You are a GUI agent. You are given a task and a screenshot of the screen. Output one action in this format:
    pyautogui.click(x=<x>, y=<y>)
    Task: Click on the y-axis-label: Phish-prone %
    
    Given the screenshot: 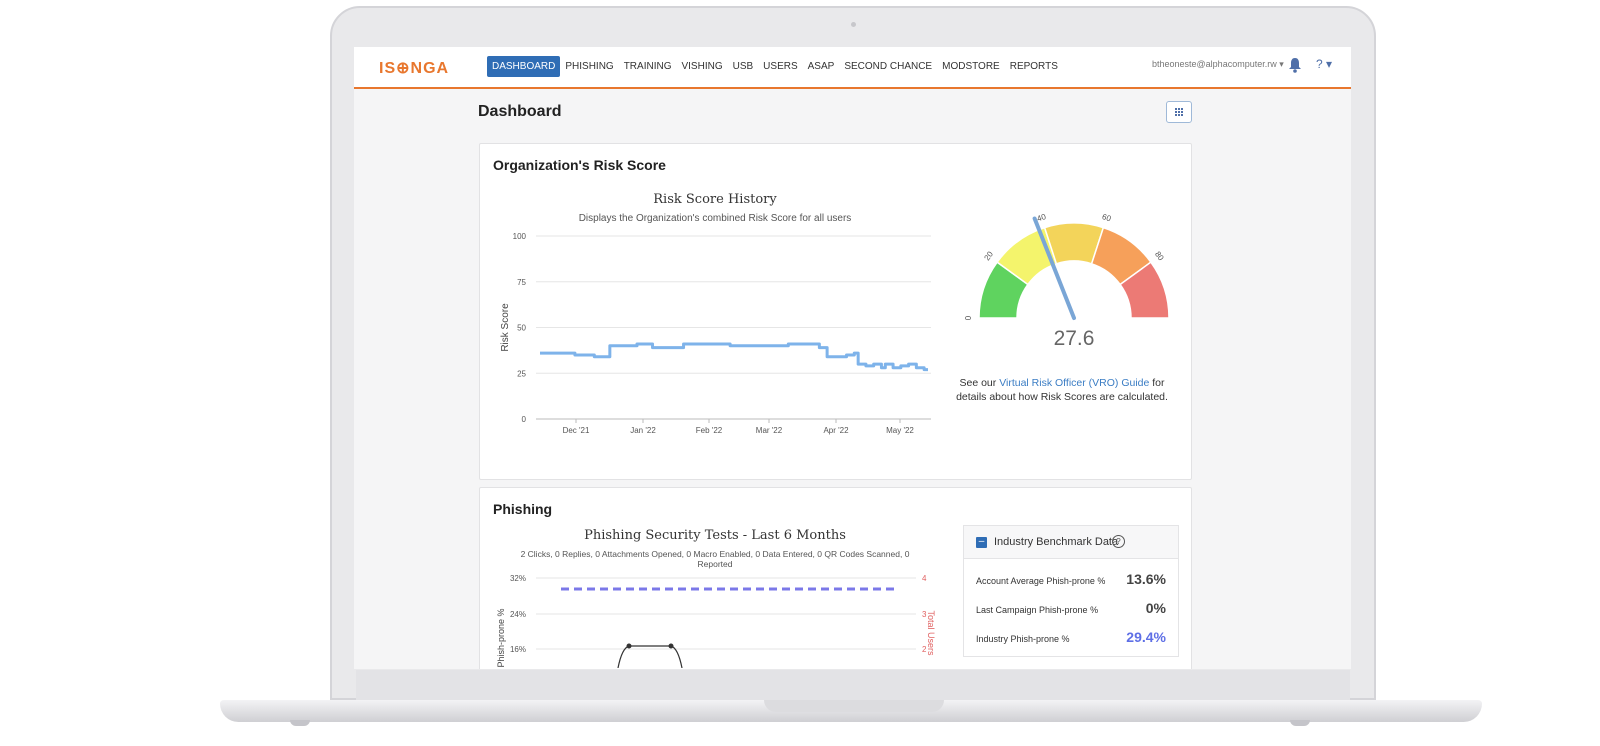 What is the action you would take?
    pyautogui.click(x=501, y=637)
    